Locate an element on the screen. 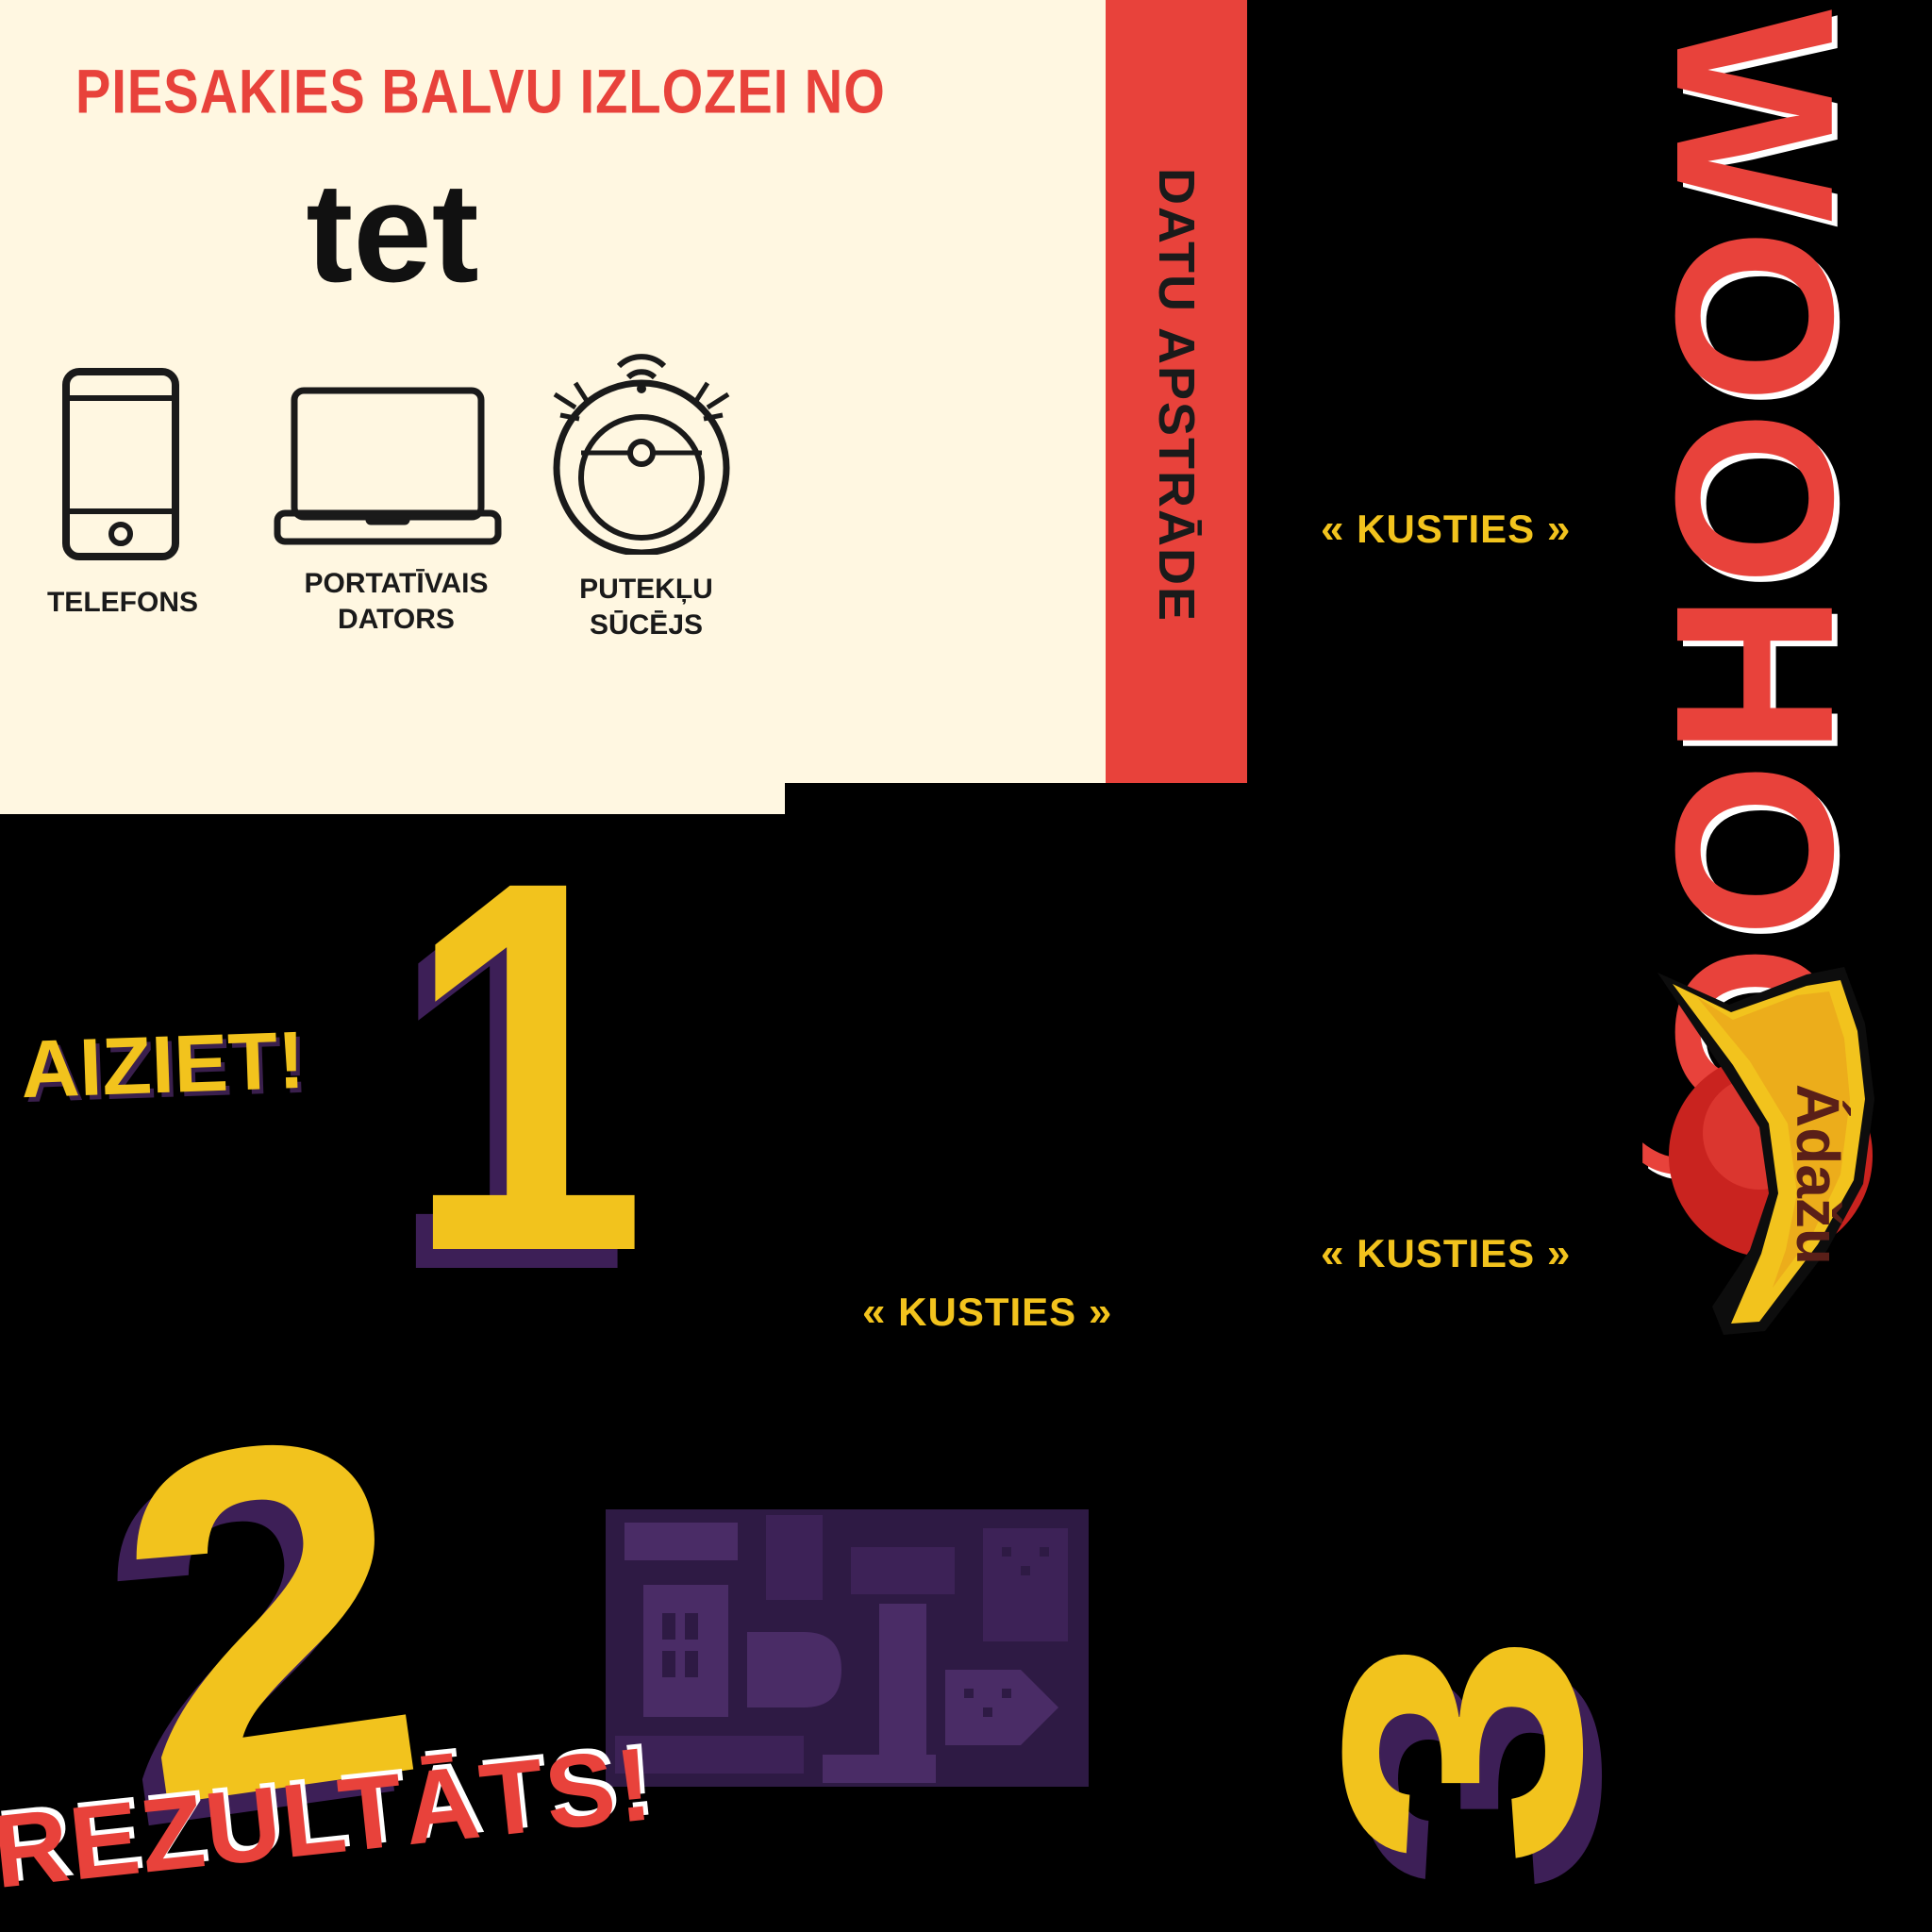  phone-icon is located at coordinates (121, 464).